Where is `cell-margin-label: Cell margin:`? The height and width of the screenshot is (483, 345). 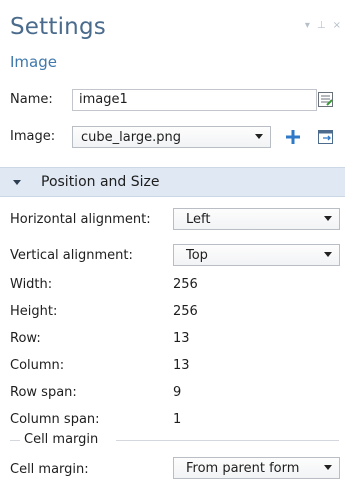 cell-margin-label: Cell margin: is located at coordinates (49, 469).